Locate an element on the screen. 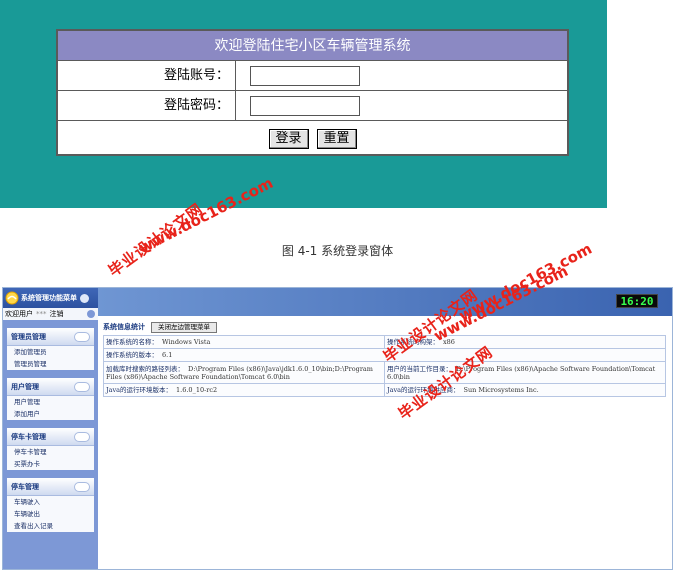  close-menu-button: 关闭左边管理菜单 is located at coordinates (184, 327).